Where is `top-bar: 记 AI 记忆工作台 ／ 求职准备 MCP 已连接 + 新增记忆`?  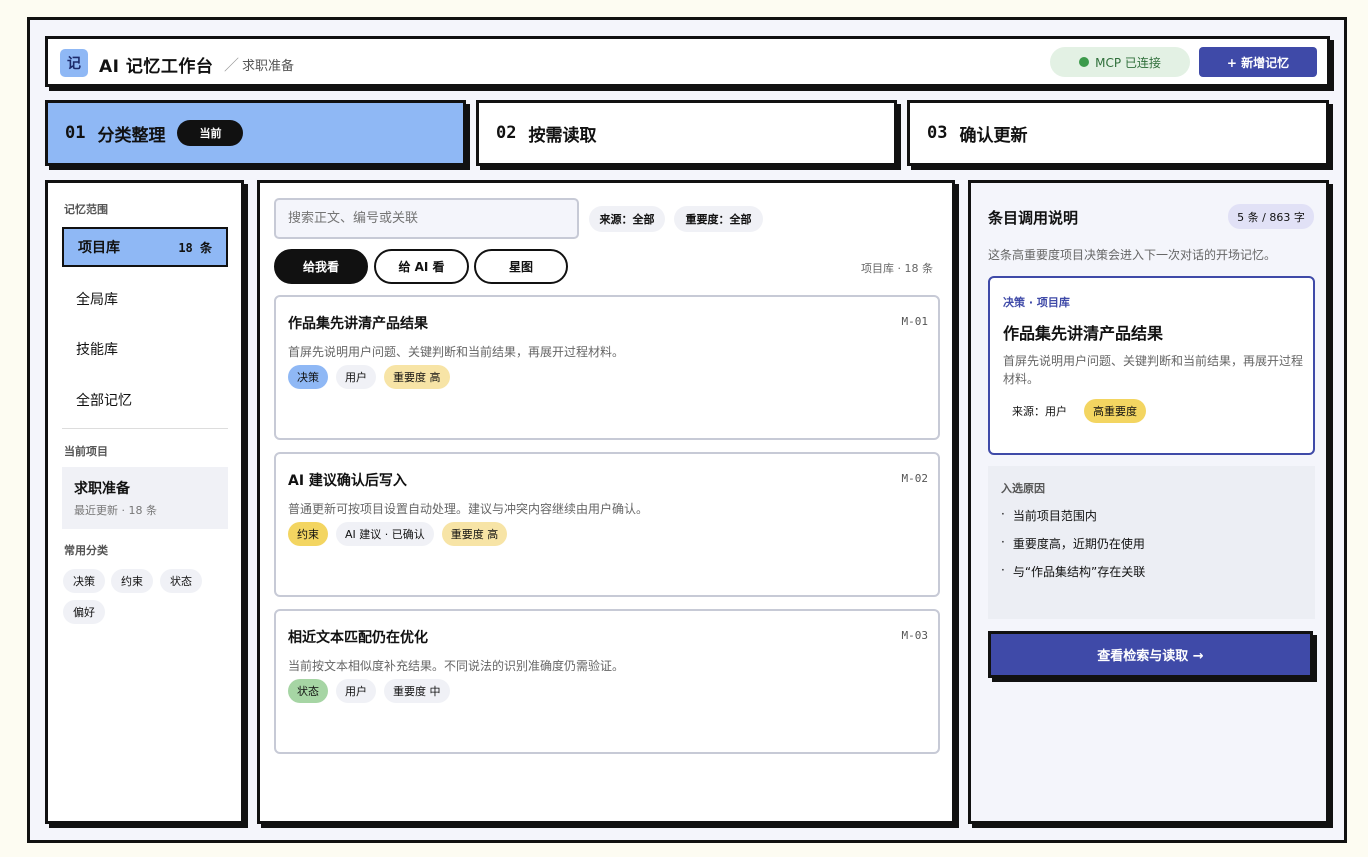
top-bar: 记 AI 记忆工作台 ／ 求职准备 MCP 已连接 + 新增记忆 is located at coordinates (687, 61).